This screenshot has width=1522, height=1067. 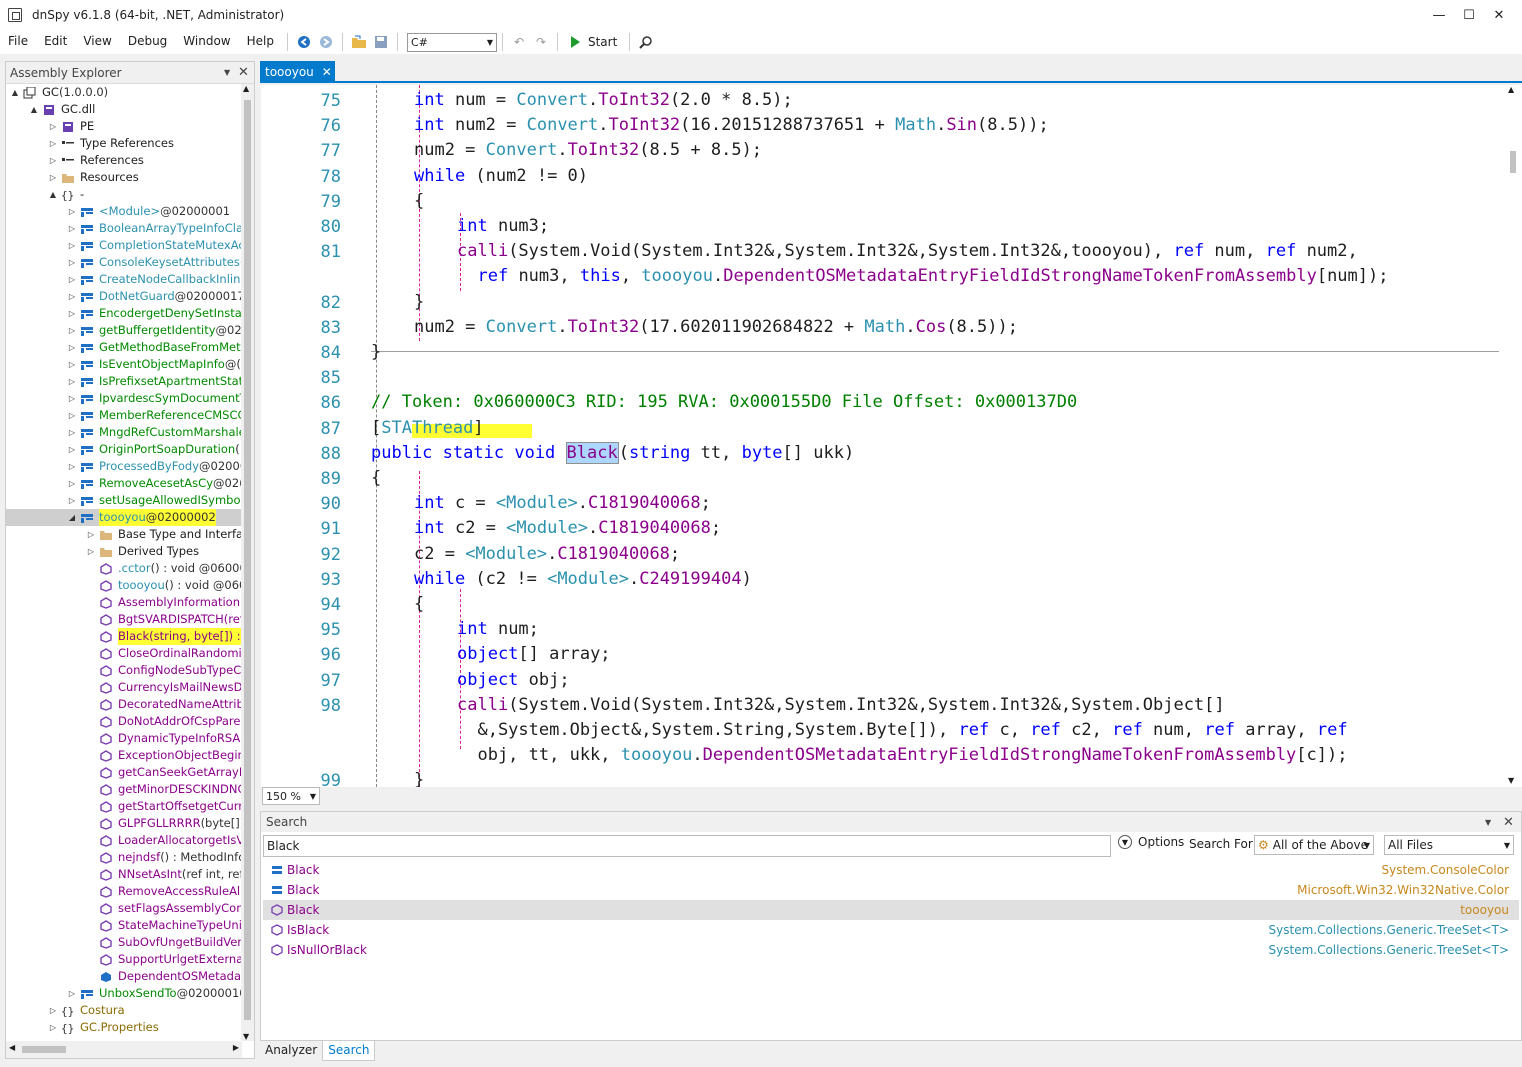 I want to click on tree-node: ▲ GC.dll, so click(x=124, y=109).